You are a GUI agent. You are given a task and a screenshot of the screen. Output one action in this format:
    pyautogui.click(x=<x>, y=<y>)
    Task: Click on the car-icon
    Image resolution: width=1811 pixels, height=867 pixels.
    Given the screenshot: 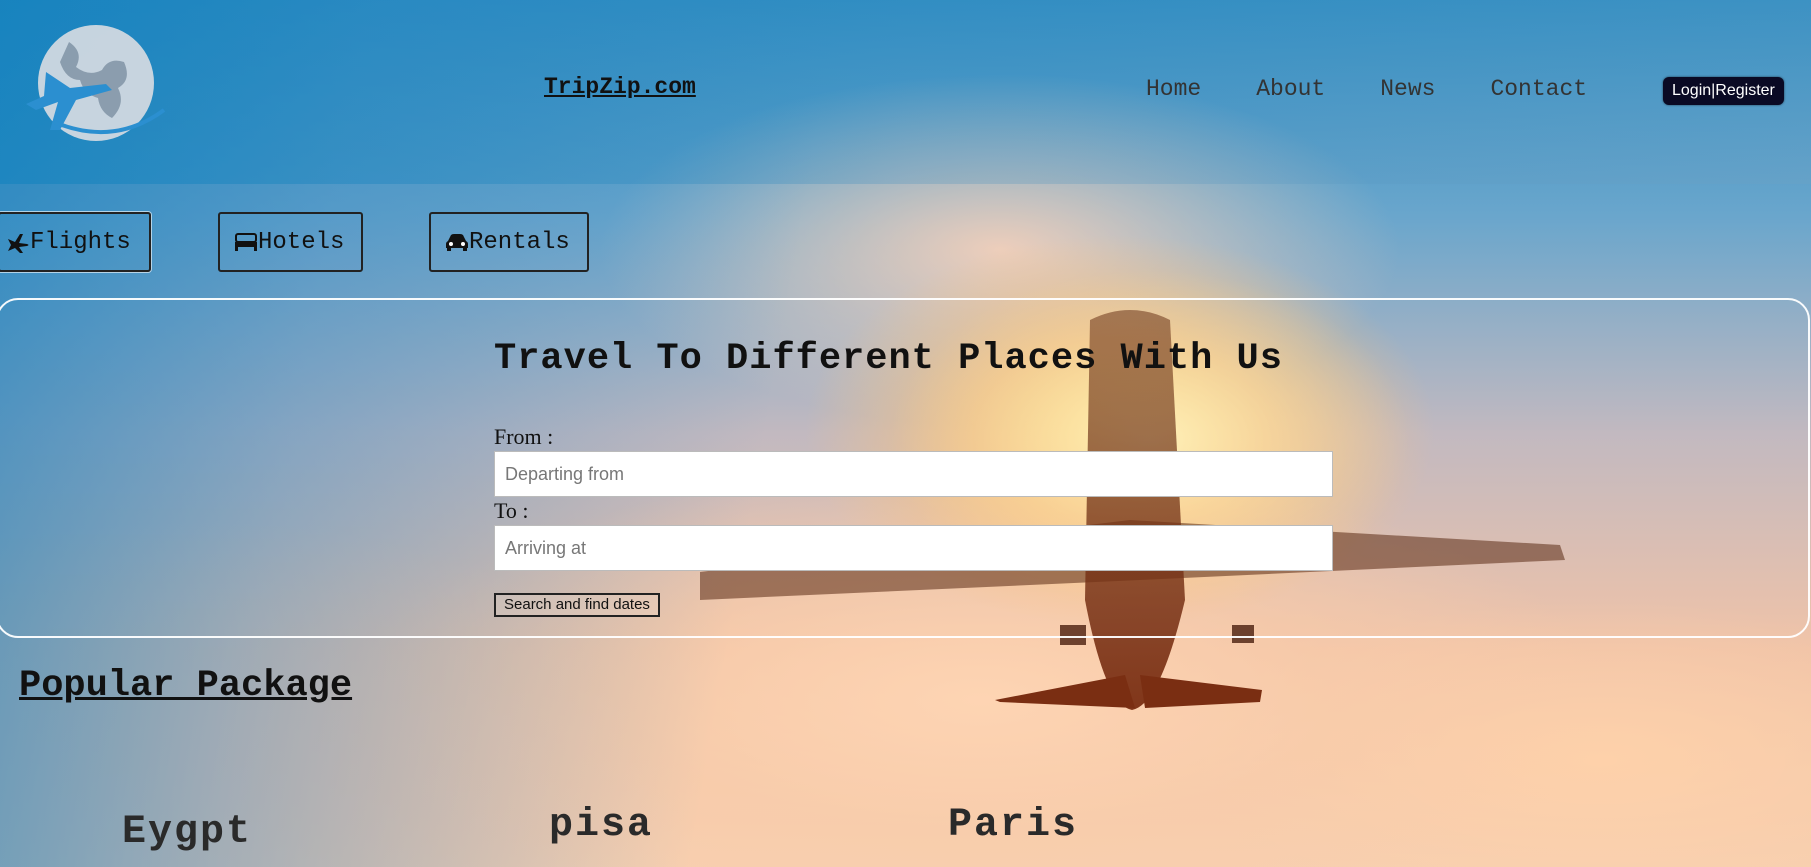 What is the action you would take?
    pyautogui.click(x=457, y=242)
    